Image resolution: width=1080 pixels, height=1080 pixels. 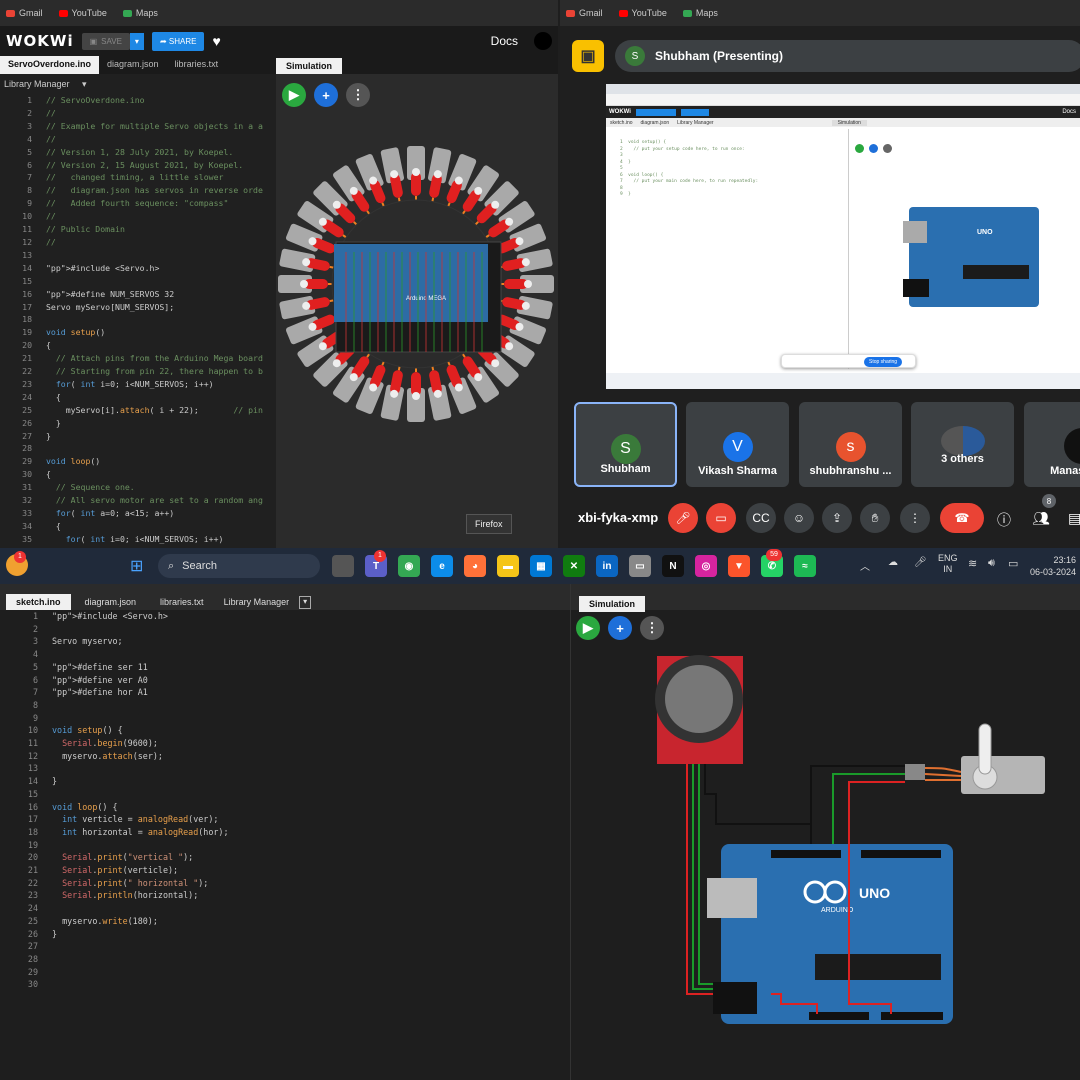 What do you see at coordinates (138, 461) in the screenshot?
I see `code-line: 29 void loop()` at bounding box center [138, 461].